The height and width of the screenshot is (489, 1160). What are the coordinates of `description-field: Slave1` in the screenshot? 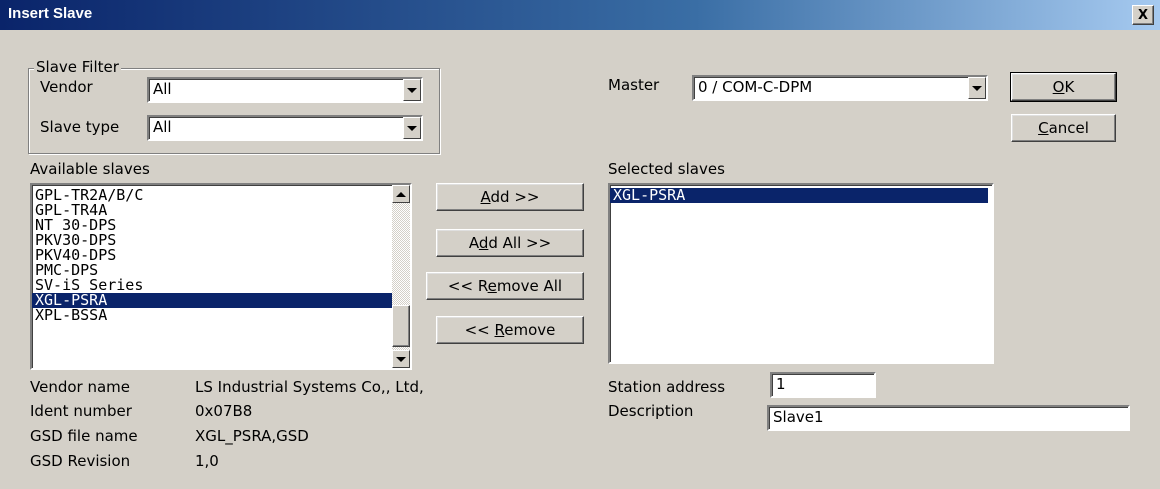 It's located at (948, 418).